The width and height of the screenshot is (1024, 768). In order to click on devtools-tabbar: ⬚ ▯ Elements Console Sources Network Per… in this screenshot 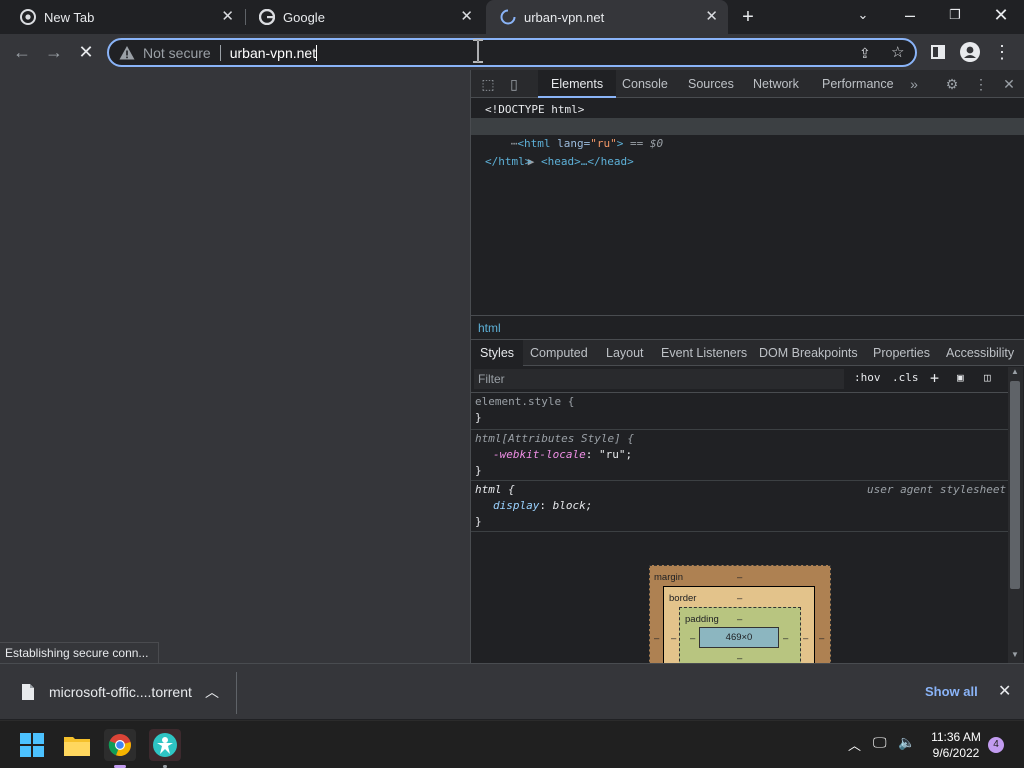, I will do `click(747, 84)`.